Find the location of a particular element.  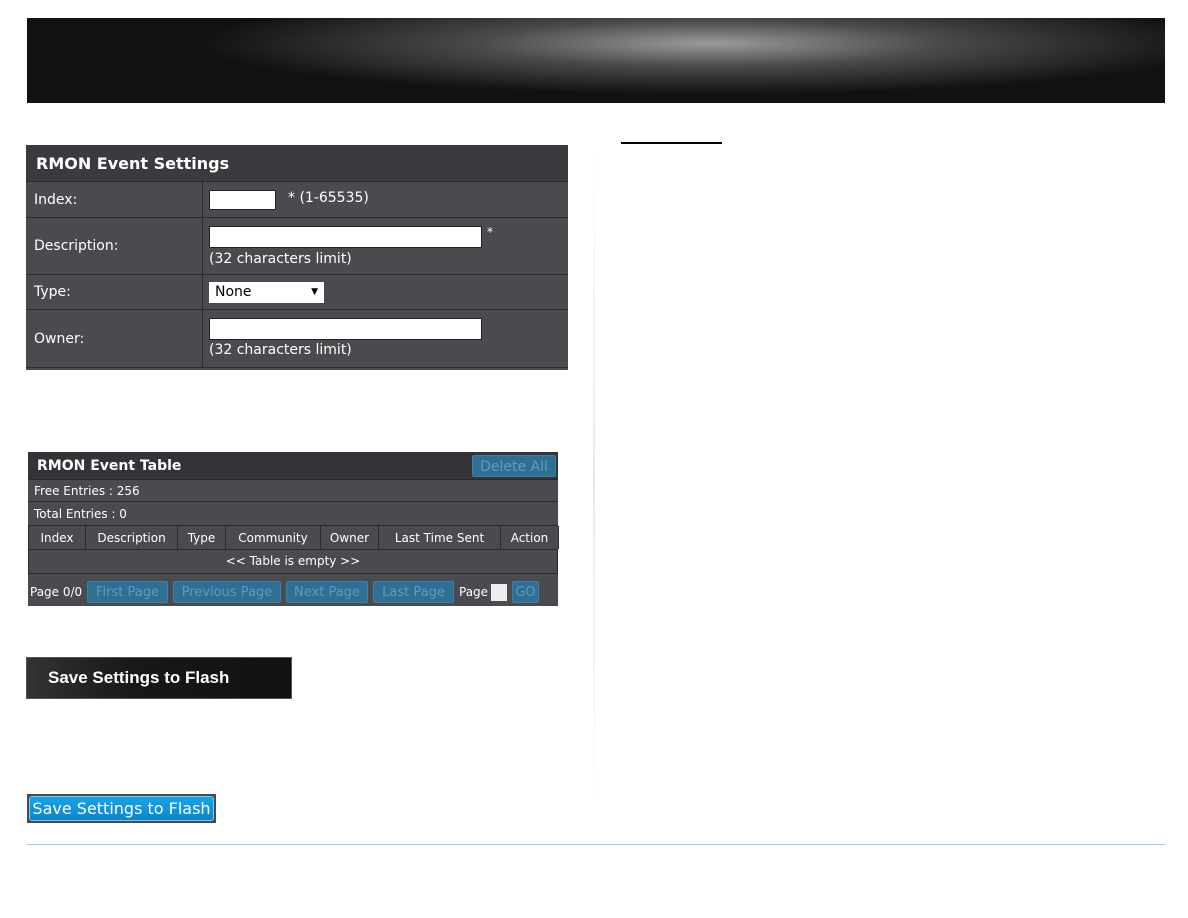

description-hint: (32 characters limit) is located at coordinates (280, 259).